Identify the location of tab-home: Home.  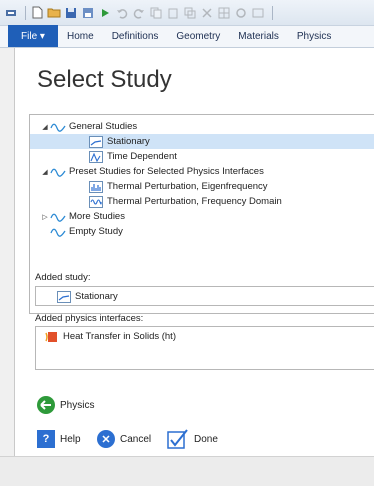
(80, 36).